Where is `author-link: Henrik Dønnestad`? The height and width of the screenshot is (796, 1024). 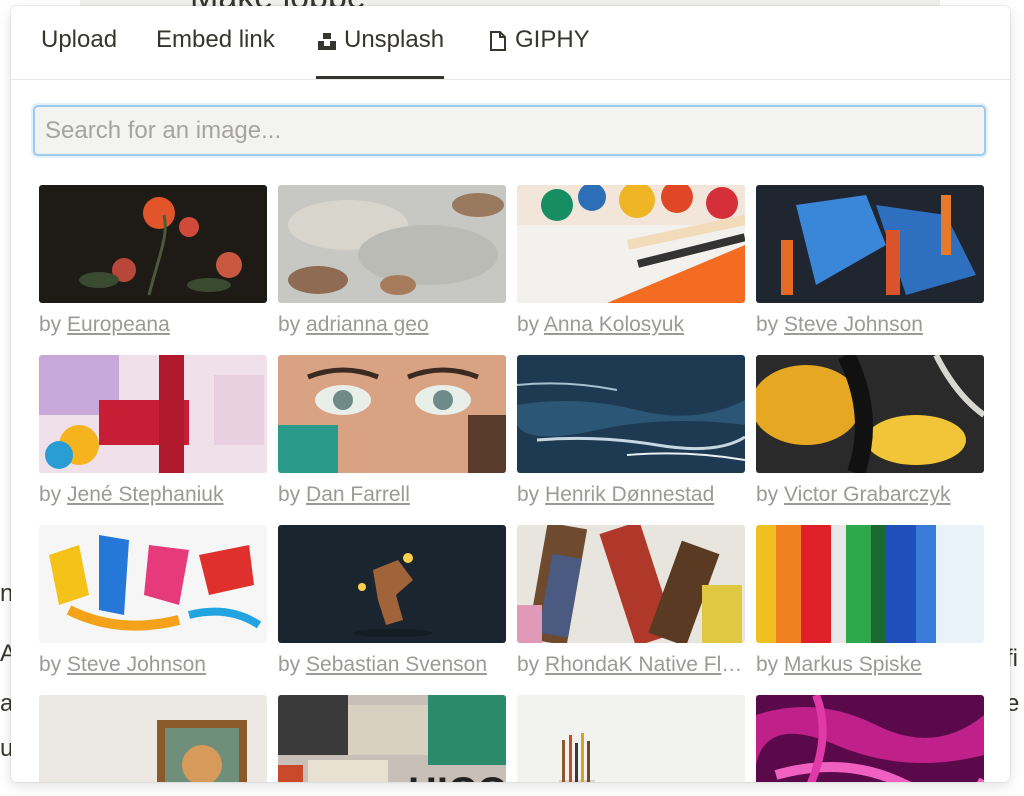 author-link: Henrik Dønnestad is located at coordinates (629, 494).